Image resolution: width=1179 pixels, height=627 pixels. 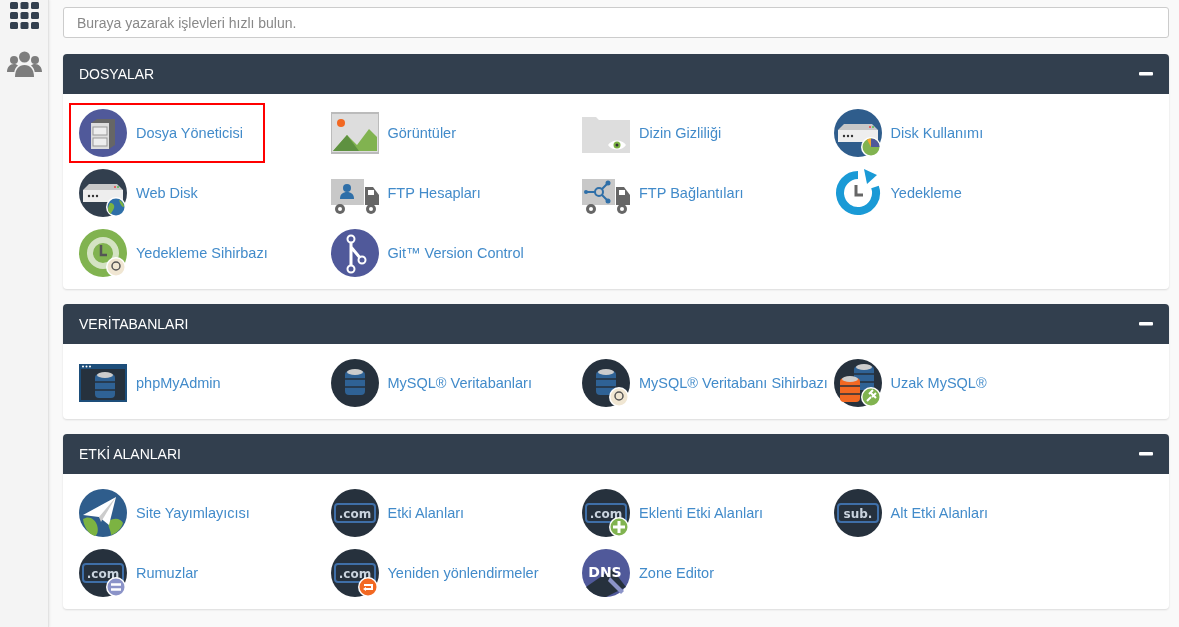 What do you see at coordinates (428, 383) in the screenshot?
I see `tool-link: MySQL® Veritabanları` at bounding box center [428, 383].